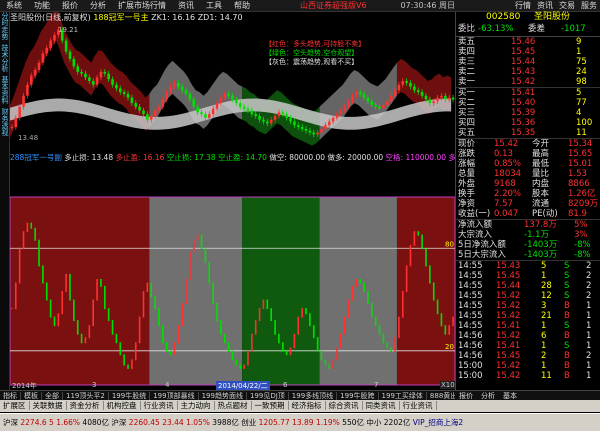 The width and height of the screenshot is (600, 431). What do you see at coordinates (31, 396) in the screenshot?
I see `bottom-tab: 模板` at bounding box center [31, 396].